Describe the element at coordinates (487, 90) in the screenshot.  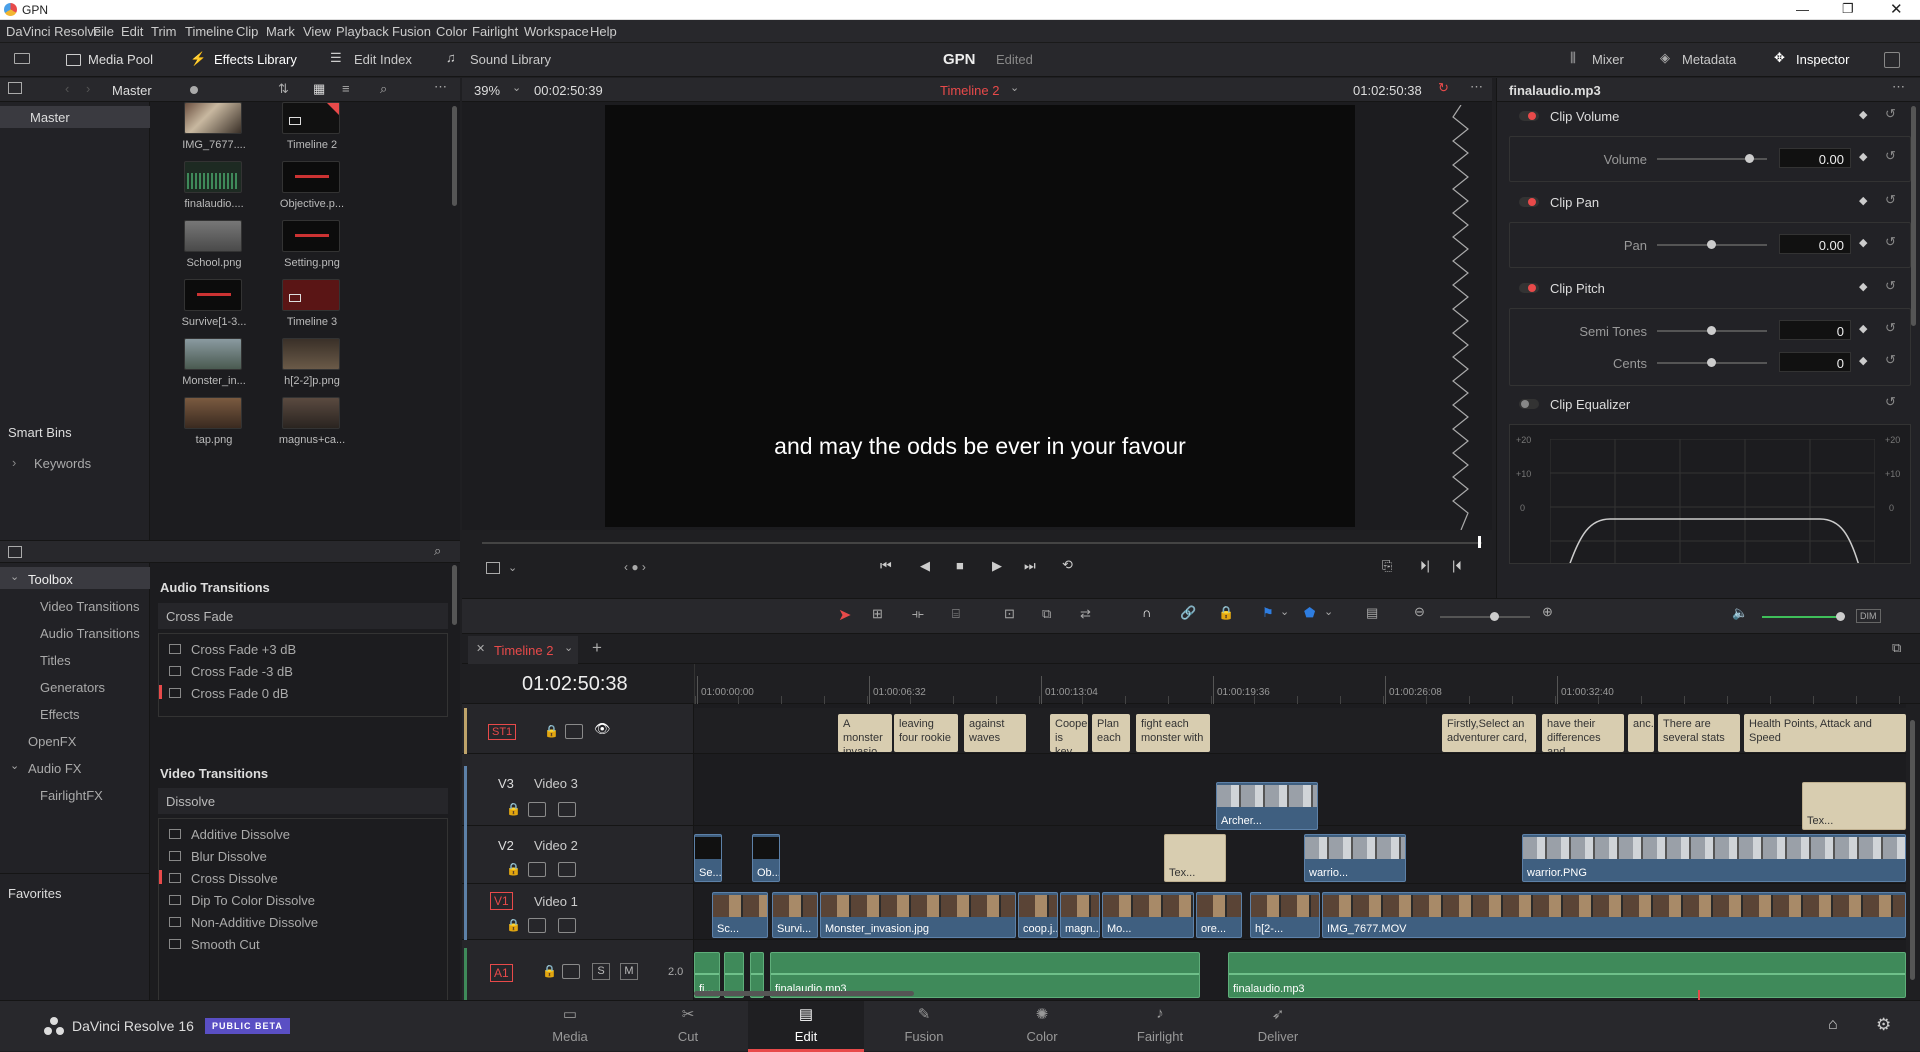
I see `zoom-level: 39%` at that location.